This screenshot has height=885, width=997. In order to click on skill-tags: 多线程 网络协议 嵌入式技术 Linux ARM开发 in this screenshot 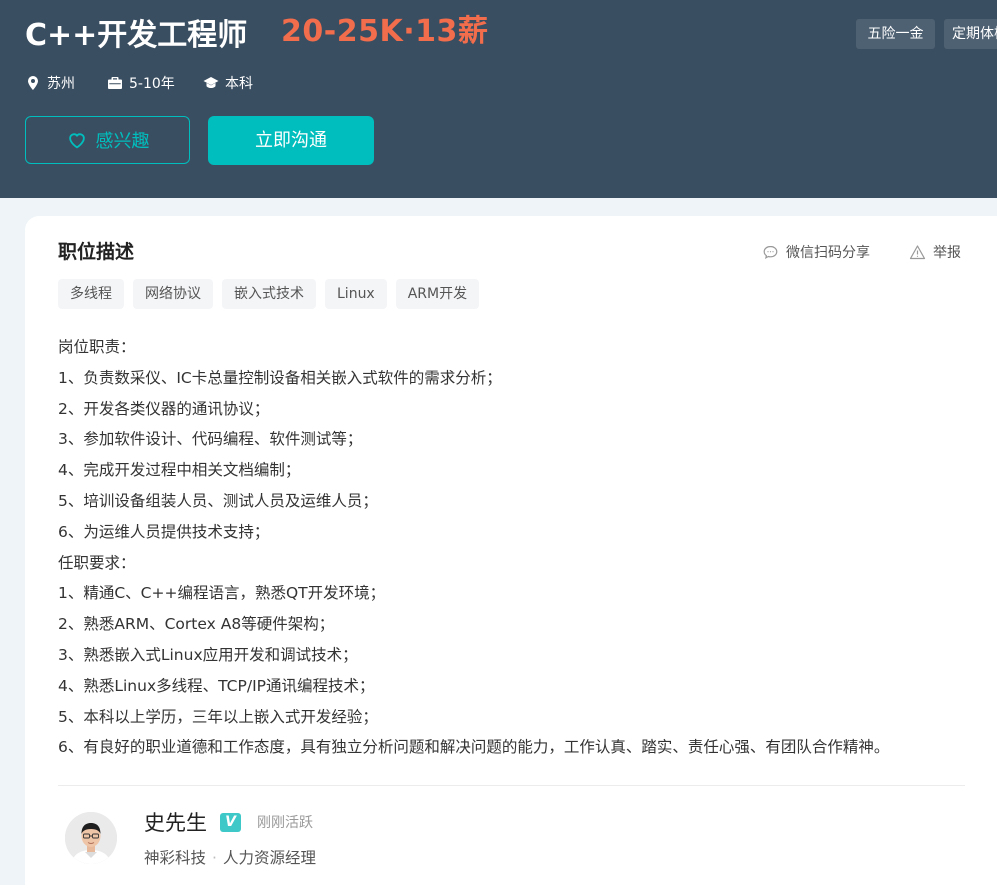, I will do `click(269, 294)`.